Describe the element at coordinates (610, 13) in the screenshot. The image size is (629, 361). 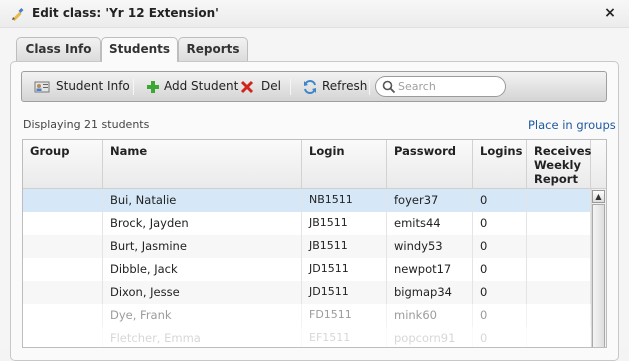
I see `close-button: ×` at that location.